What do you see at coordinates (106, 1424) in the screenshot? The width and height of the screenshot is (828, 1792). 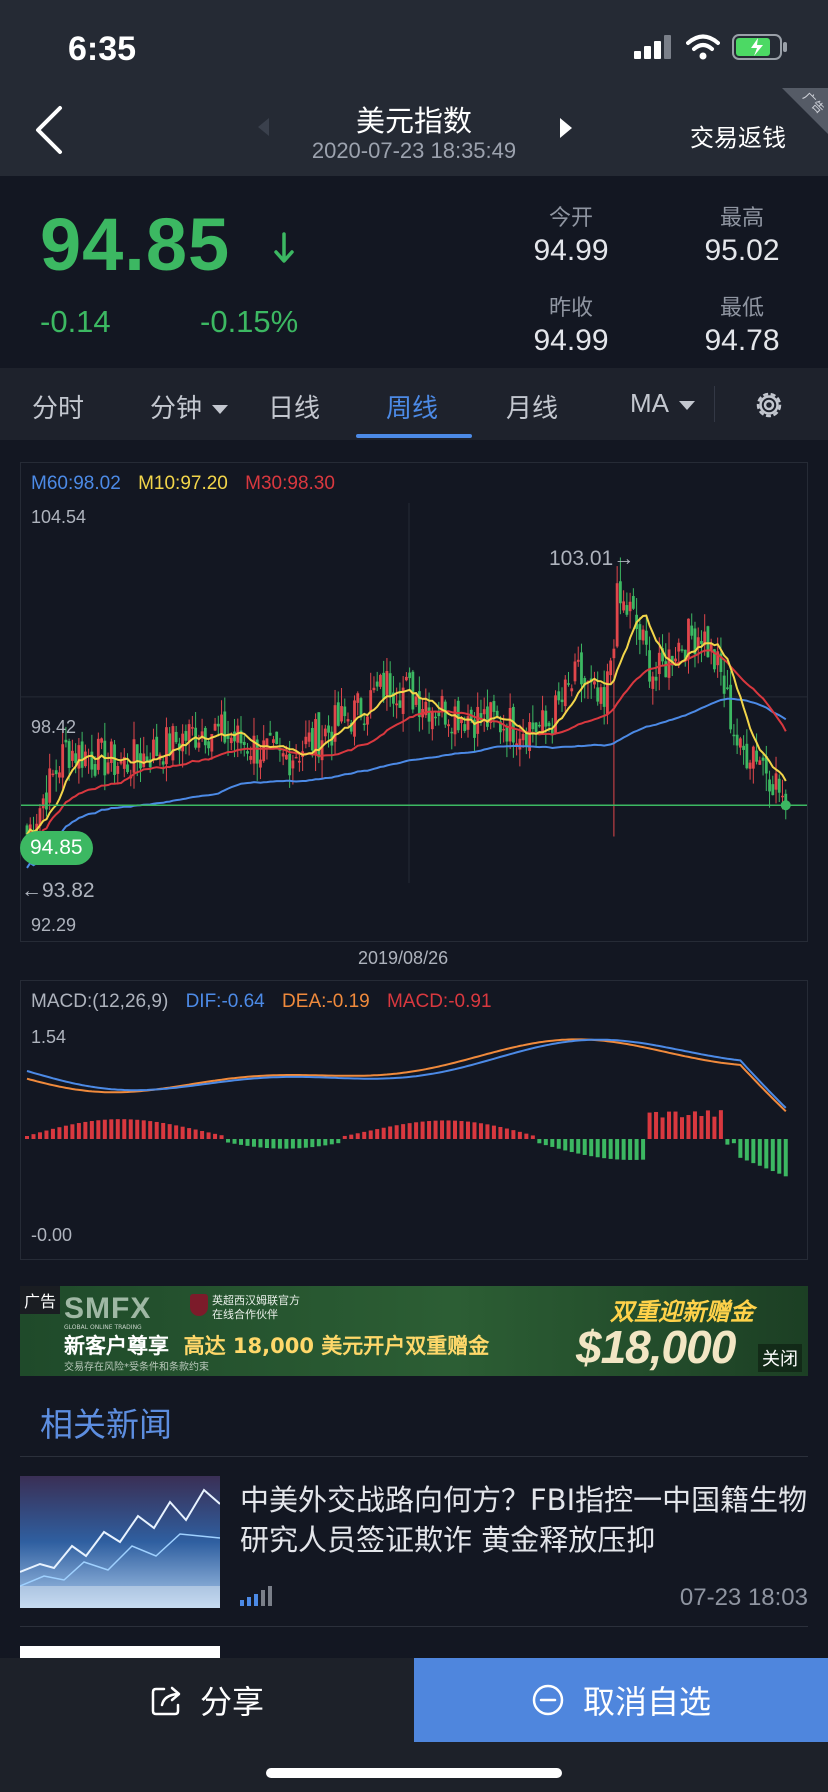 I see `news-heading: 相关新闻` at bounding box center [106, 1424].